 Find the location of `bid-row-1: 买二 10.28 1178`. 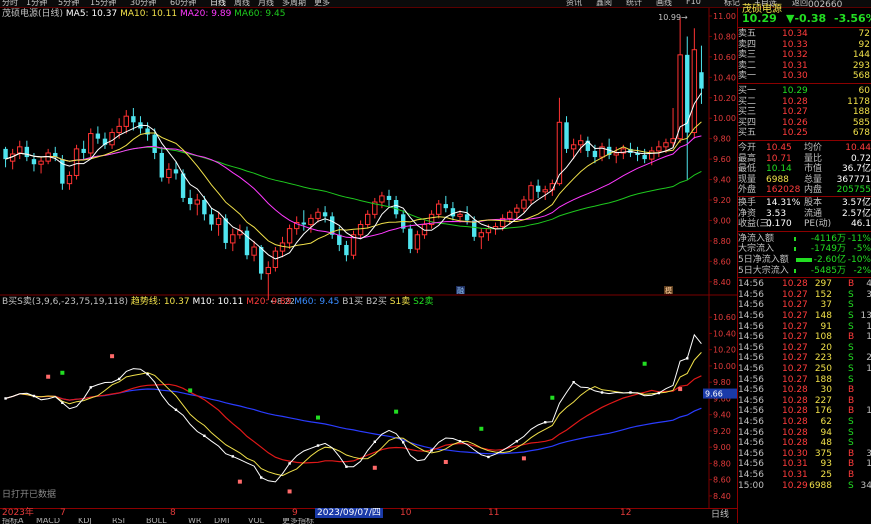

bid-row-1: 买二 10.28 1178 is located at coordinates (804, 102).